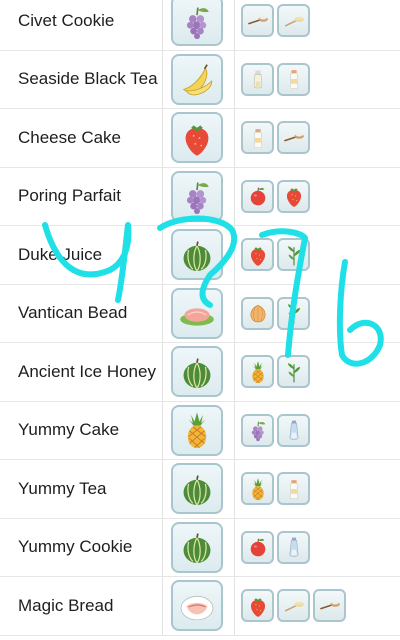 Image resolution: width=400 pixels, height=640 pixels. I want to click on table-row: Cheese Cake, so click(200, 138).